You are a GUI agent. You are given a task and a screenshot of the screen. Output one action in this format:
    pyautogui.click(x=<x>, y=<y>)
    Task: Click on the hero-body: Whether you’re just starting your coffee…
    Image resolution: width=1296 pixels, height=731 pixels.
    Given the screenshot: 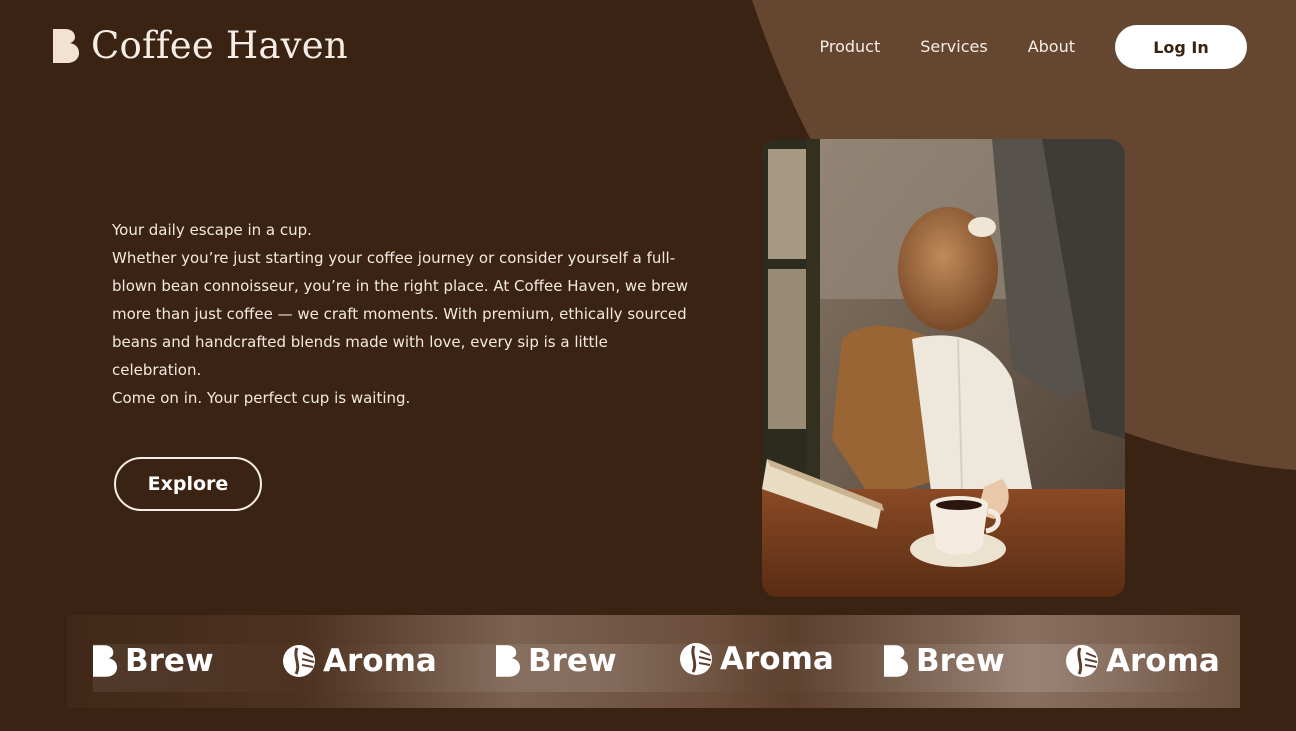 What is the action you would take?
    pyautogui.click(x=400, y=314)
    